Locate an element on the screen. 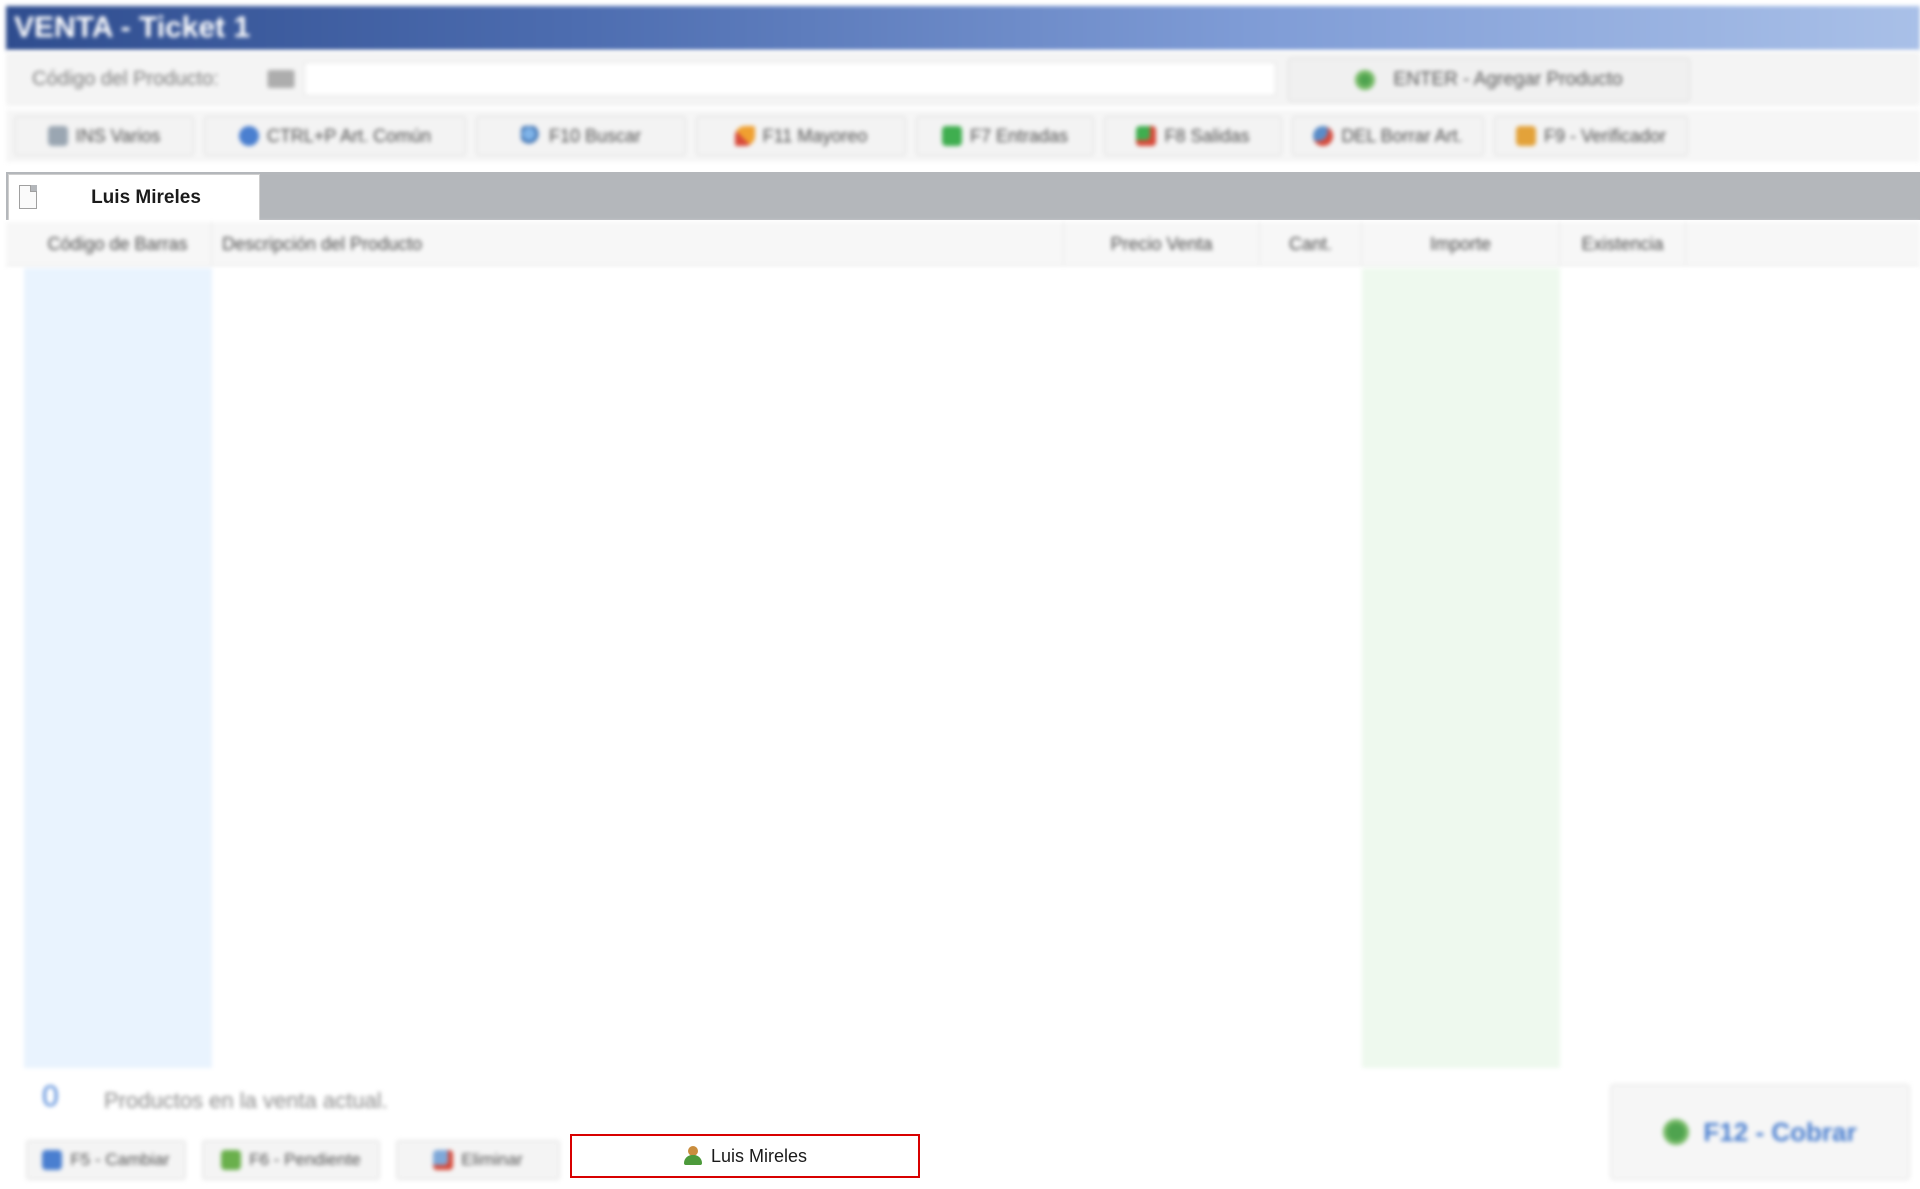  customer-icon is located at coordinates (693, 1156).